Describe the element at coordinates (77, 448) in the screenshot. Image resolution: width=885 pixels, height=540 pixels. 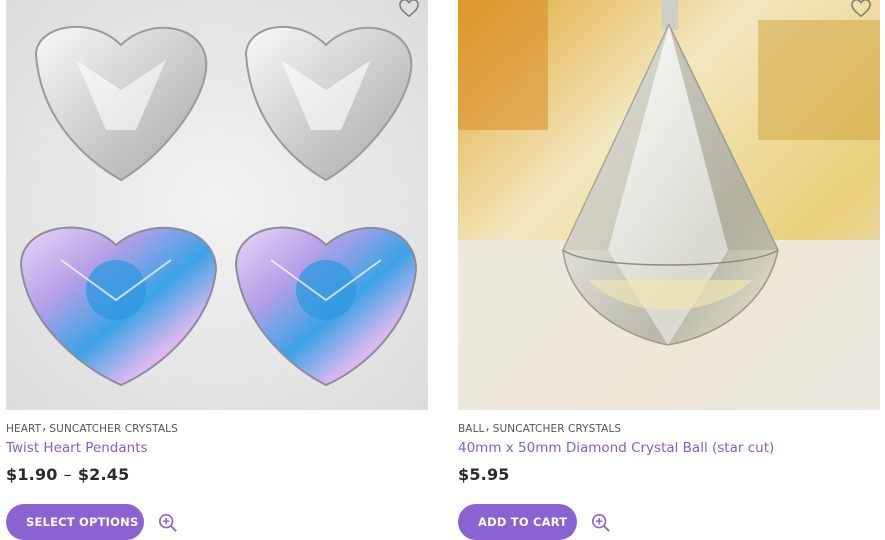
I see `product-title: Twist Heart Pendants` at that location.